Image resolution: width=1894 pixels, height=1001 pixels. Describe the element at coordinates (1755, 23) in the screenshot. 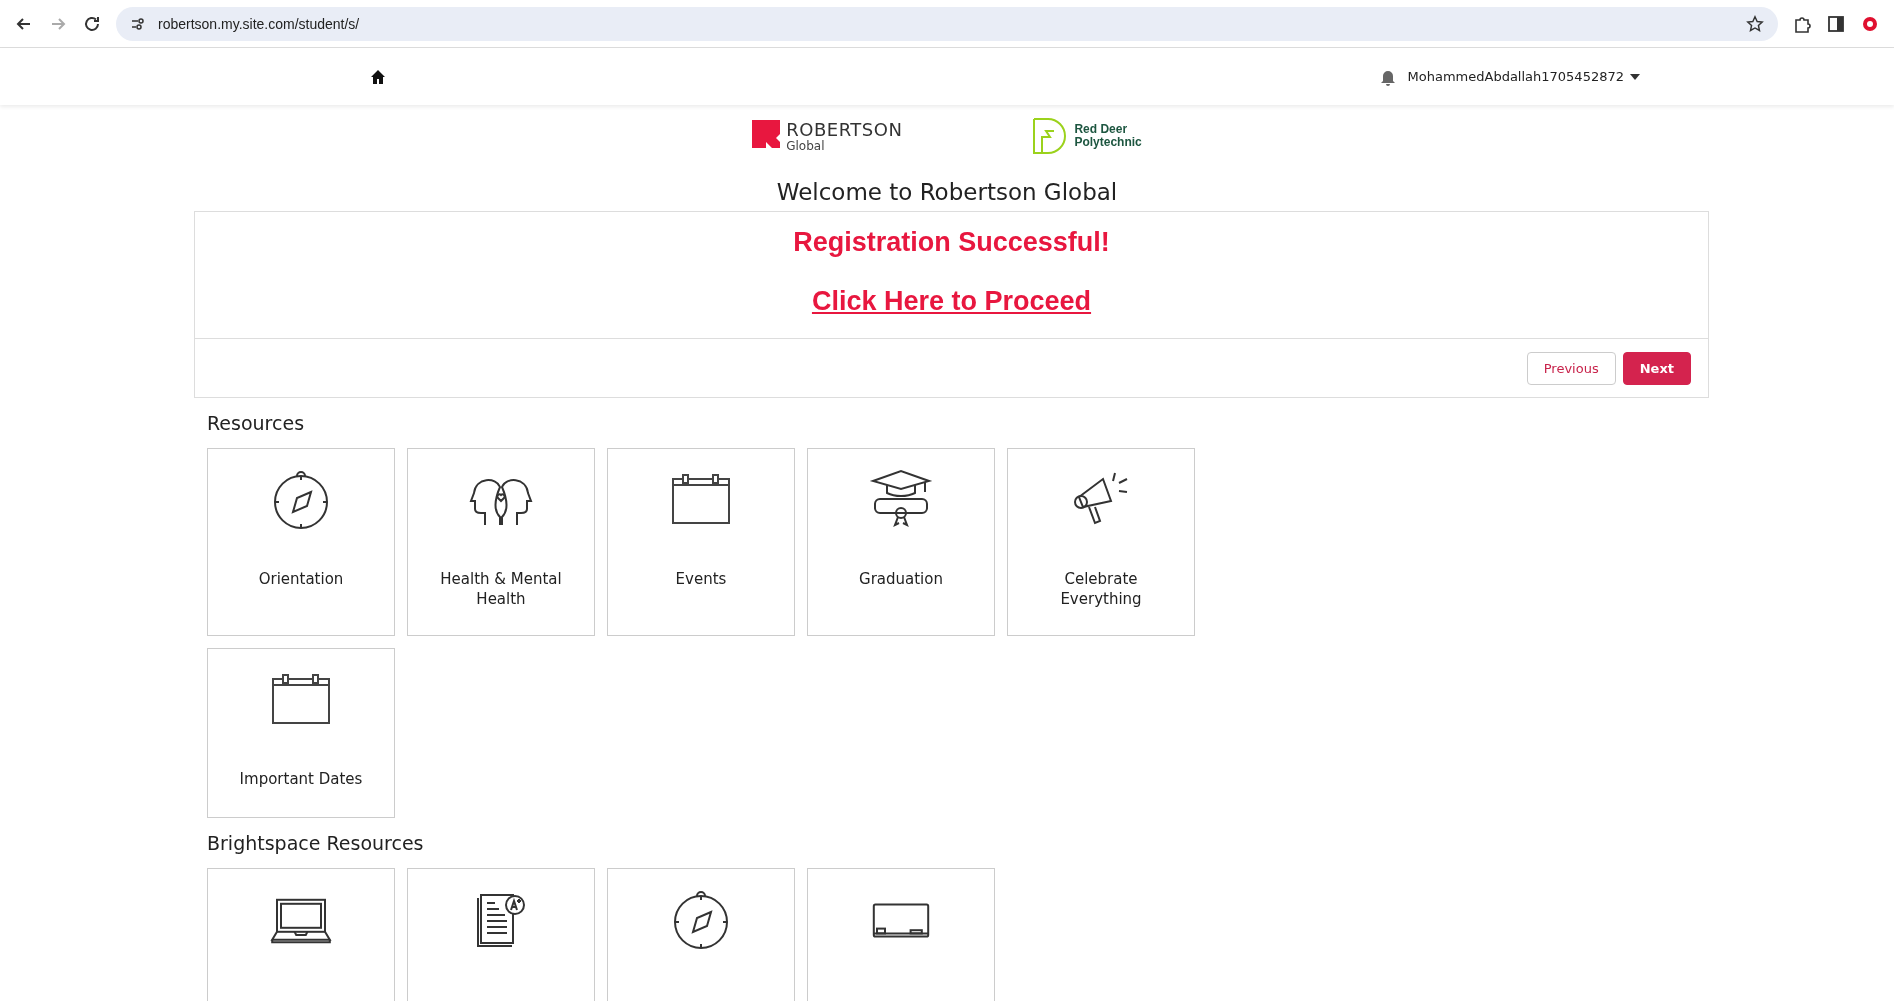

I see `star-icon` at that location.